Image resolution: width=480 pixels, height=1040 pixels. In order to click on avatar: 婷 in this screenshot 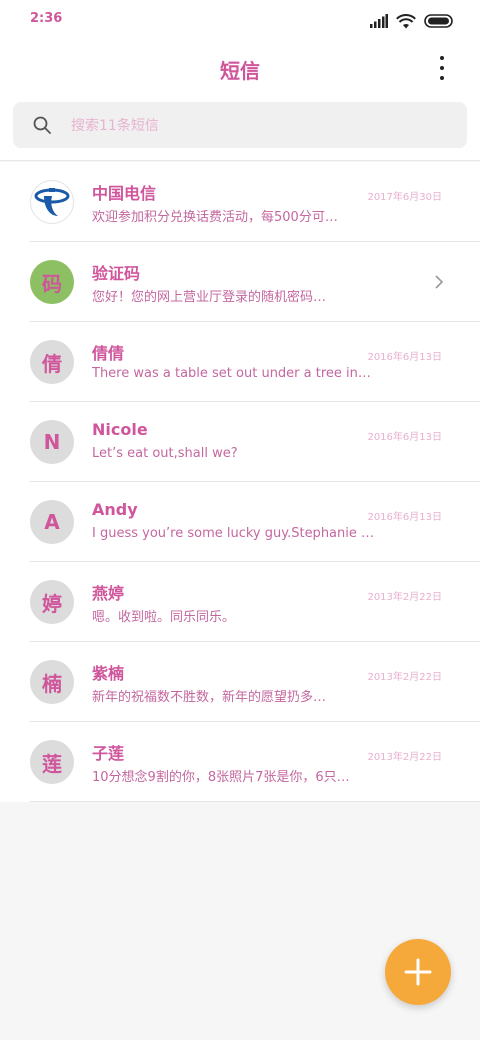, I will do `click(52, 602)`.